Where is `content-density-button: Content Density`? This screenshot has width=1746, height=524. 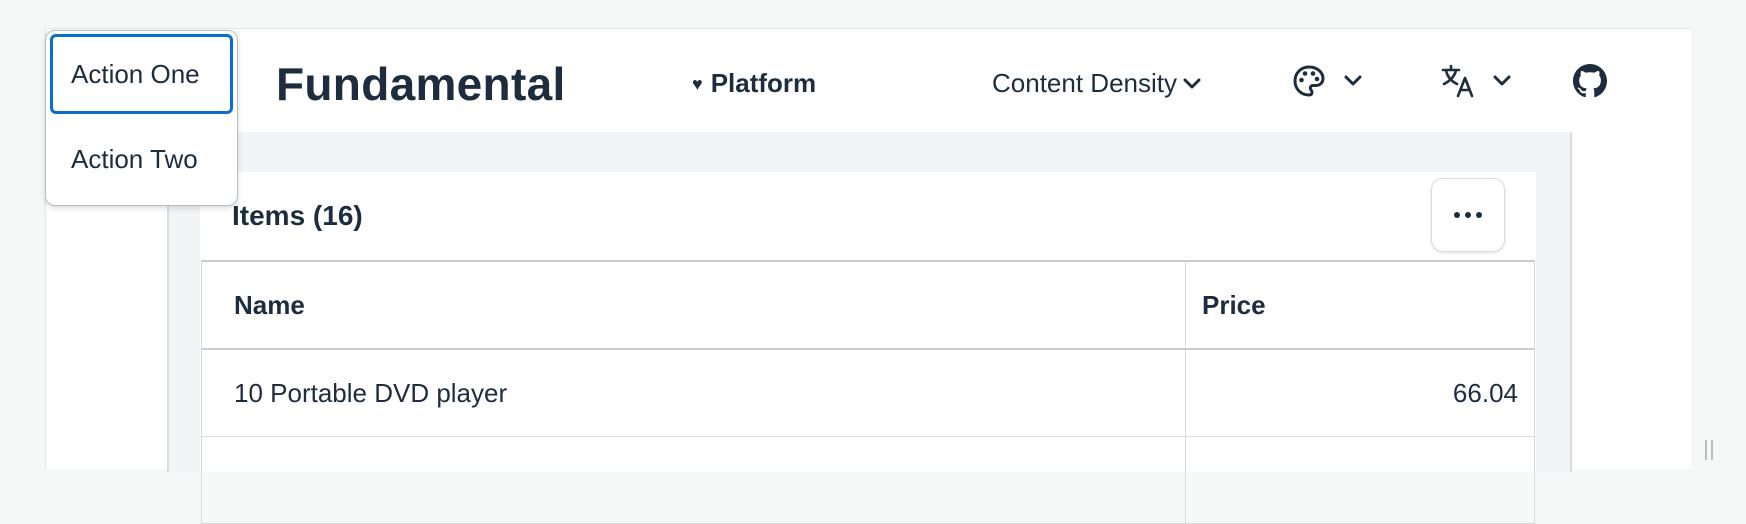 content-density-button: Content Density is located at coordinates (1096, 83).